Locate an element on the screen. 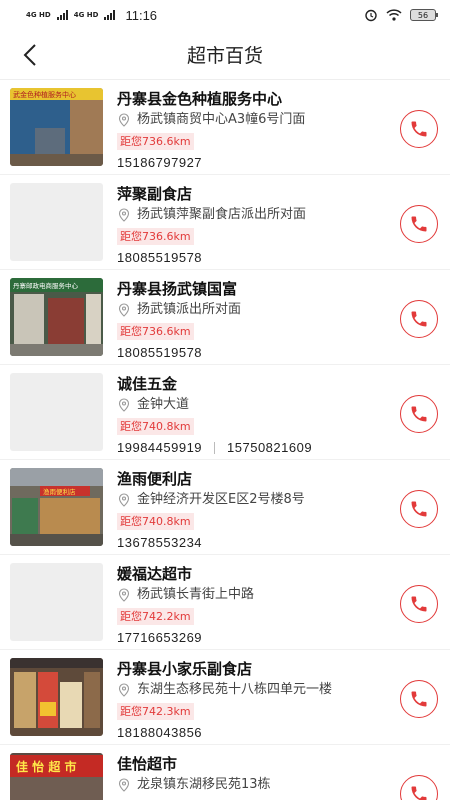  store-info: 媛福达超市 杨武镇长青街上中路 距您742.2km 17716653269 is located at coordinates (278, 606).